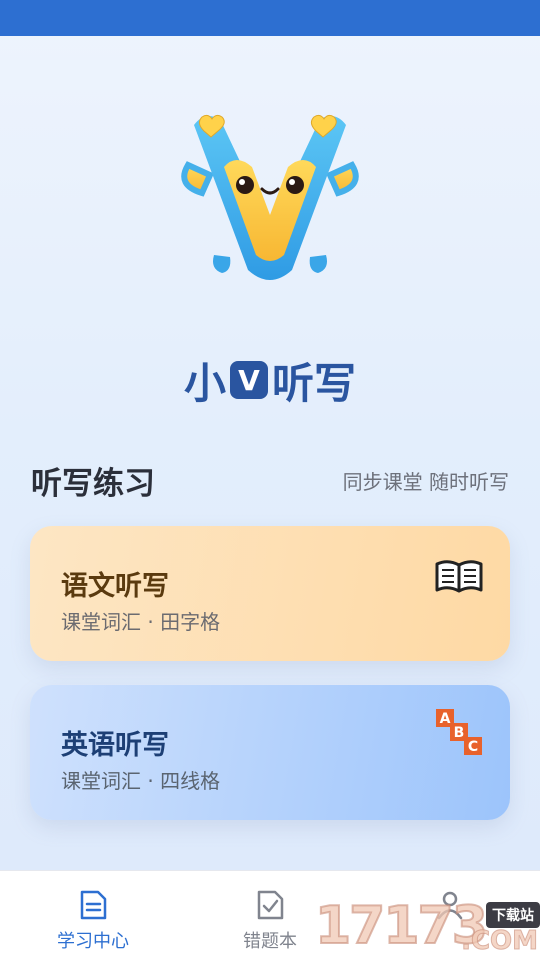 The width and height of the screenshot is (540, 960). Describe the element at coordinates (115, 586) in the screenshot. I see `card-title: 语文听写` at that location.